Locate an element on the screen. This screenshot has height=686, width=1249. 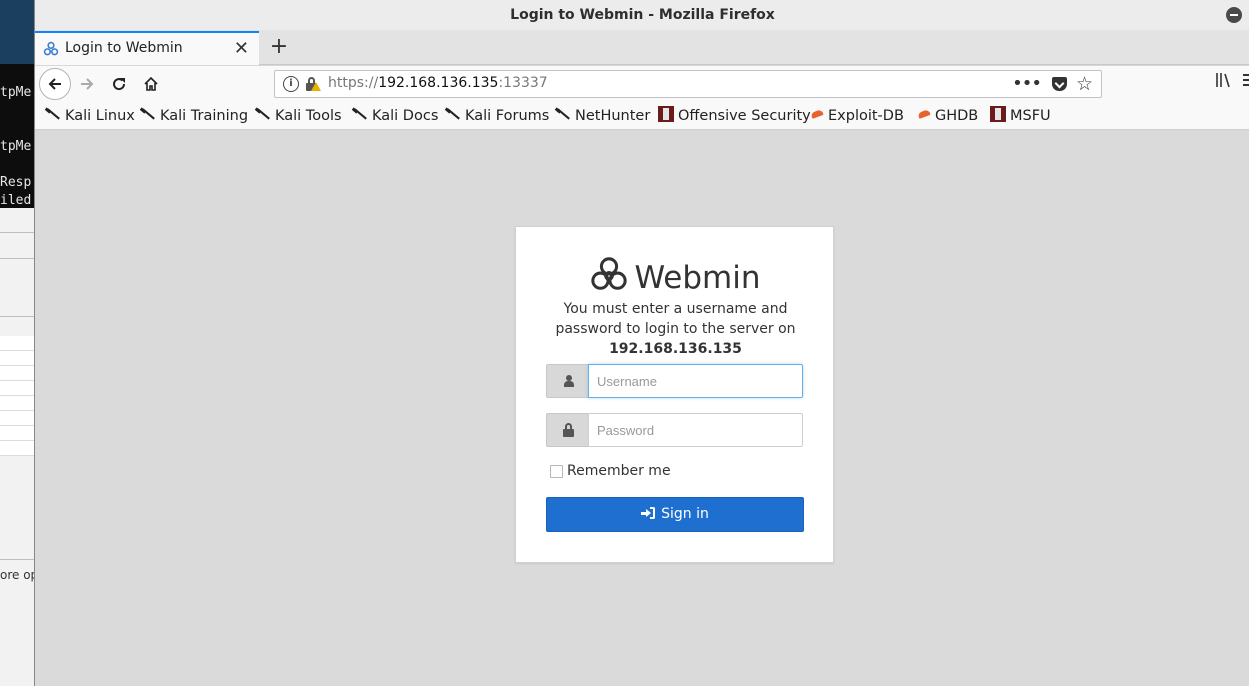
background-footer-text: ore op is located at coordinates (17, 575).